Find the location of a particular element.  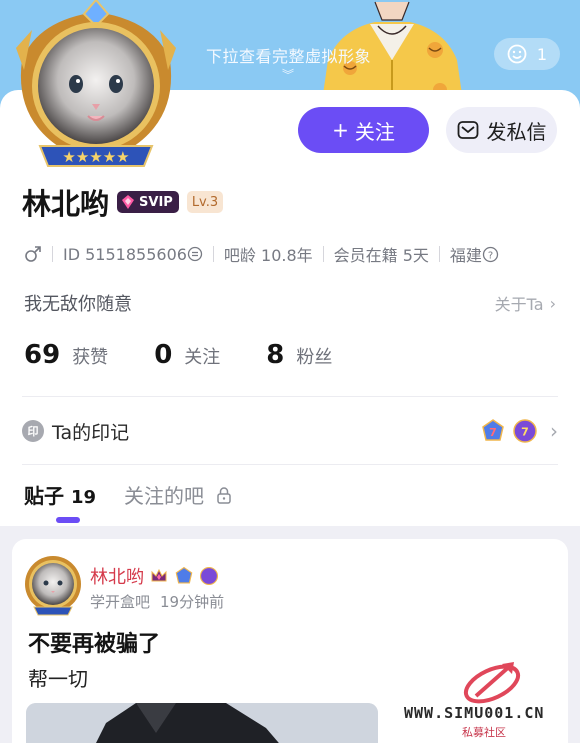

seal-icon: 印 is located at coordinates (33, 431).